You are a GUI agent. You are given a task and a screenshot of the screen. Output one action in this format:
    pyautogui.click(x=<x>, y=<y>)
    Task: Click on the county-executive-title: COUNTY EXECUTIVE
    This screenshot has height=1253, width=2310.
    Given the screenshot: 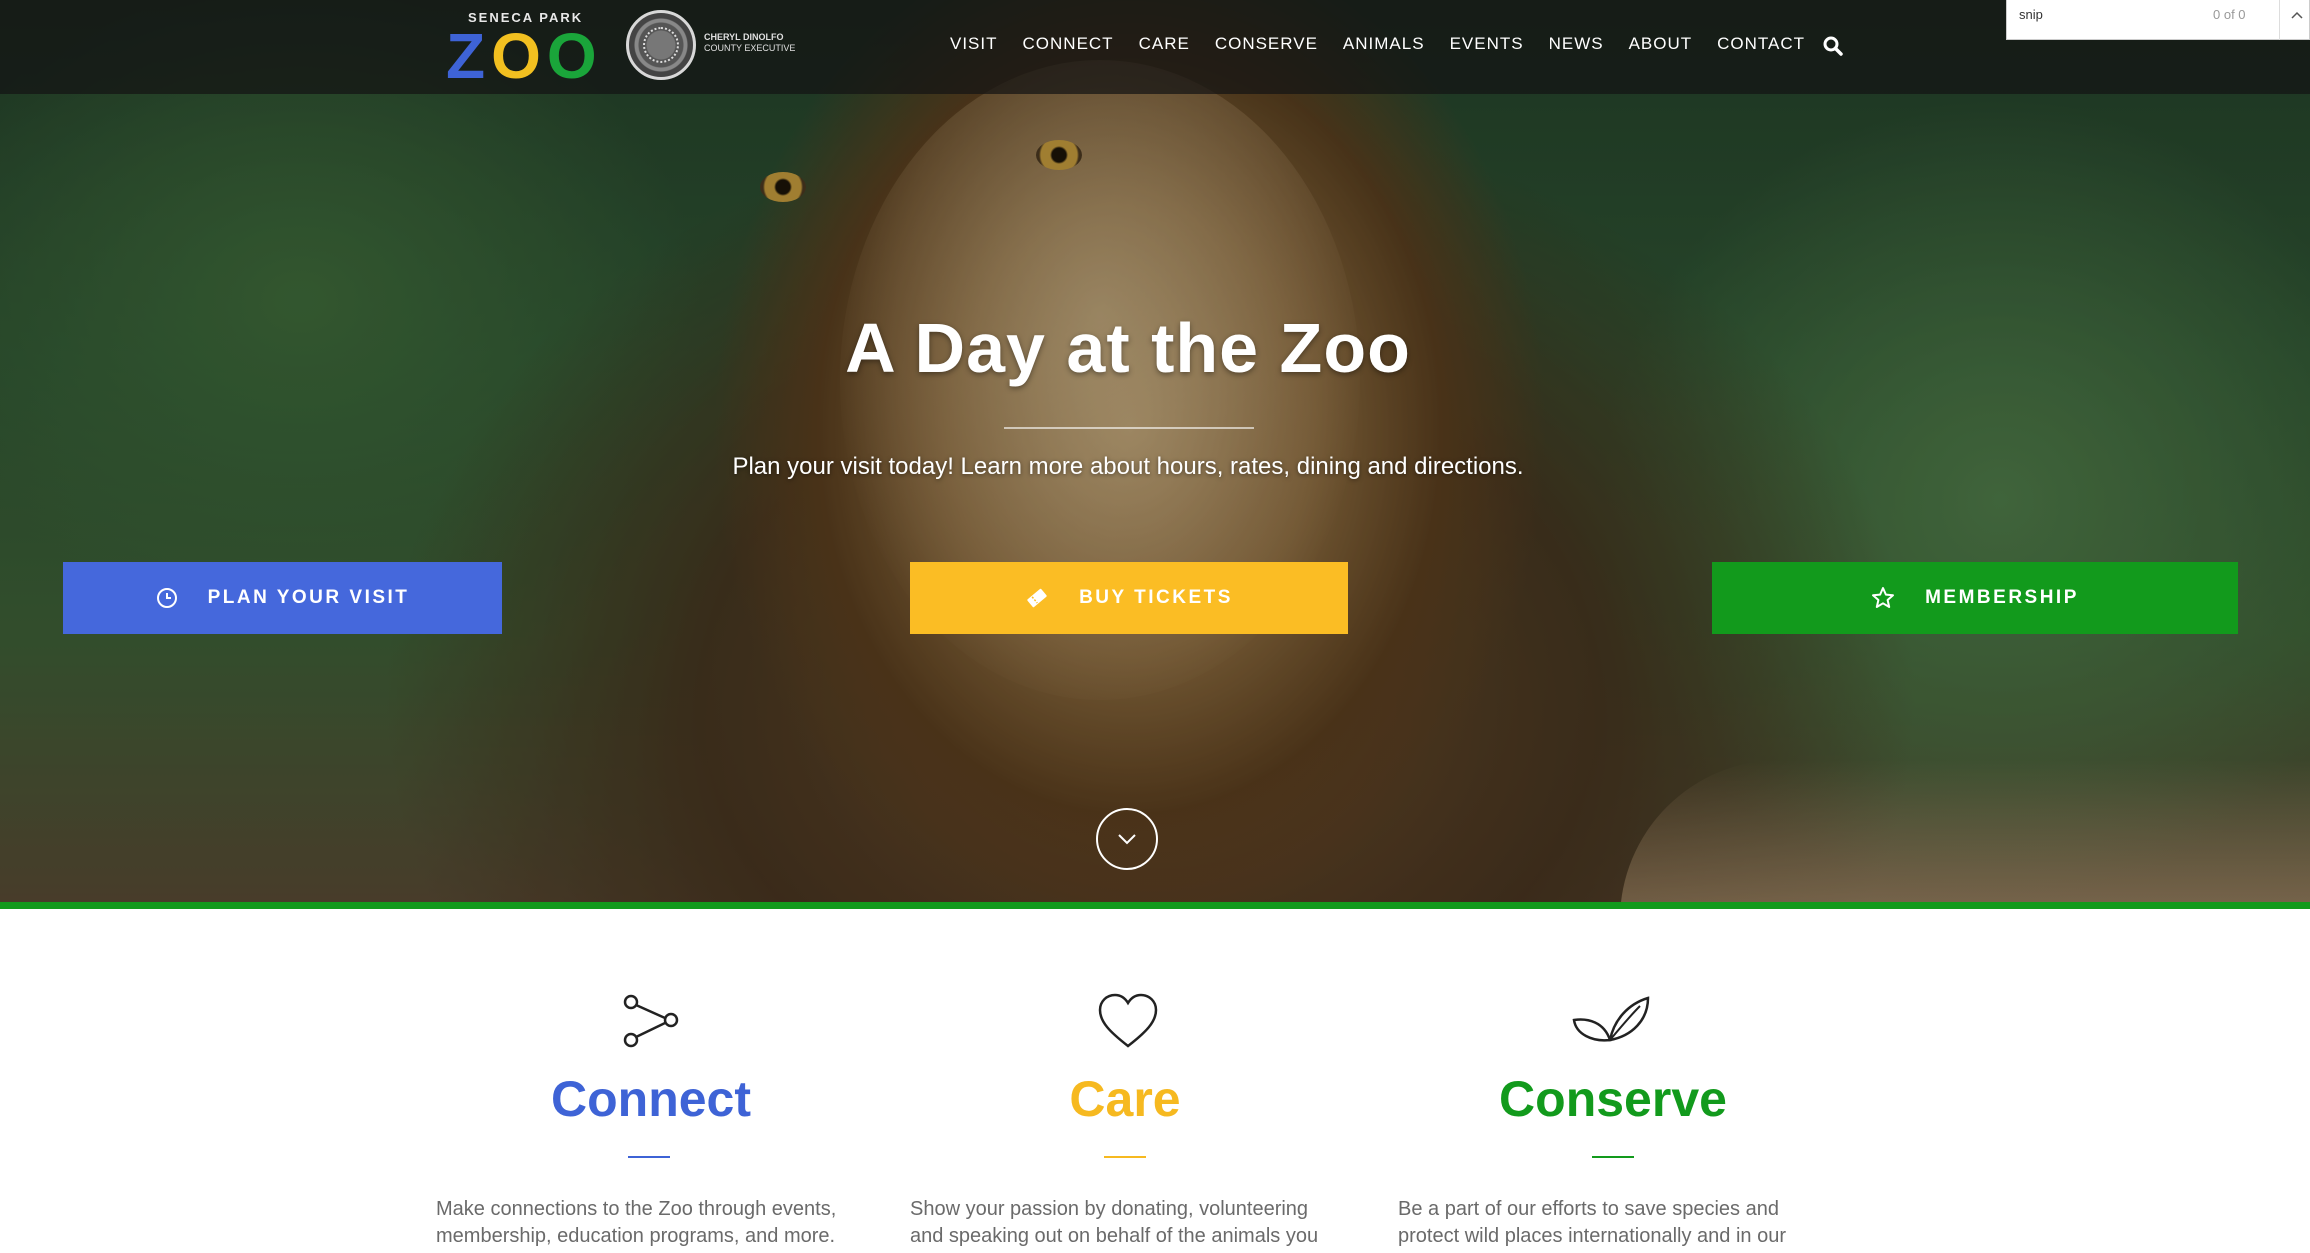 What is the action you would take?
    pyautogui.click(x=750, y=48)
    